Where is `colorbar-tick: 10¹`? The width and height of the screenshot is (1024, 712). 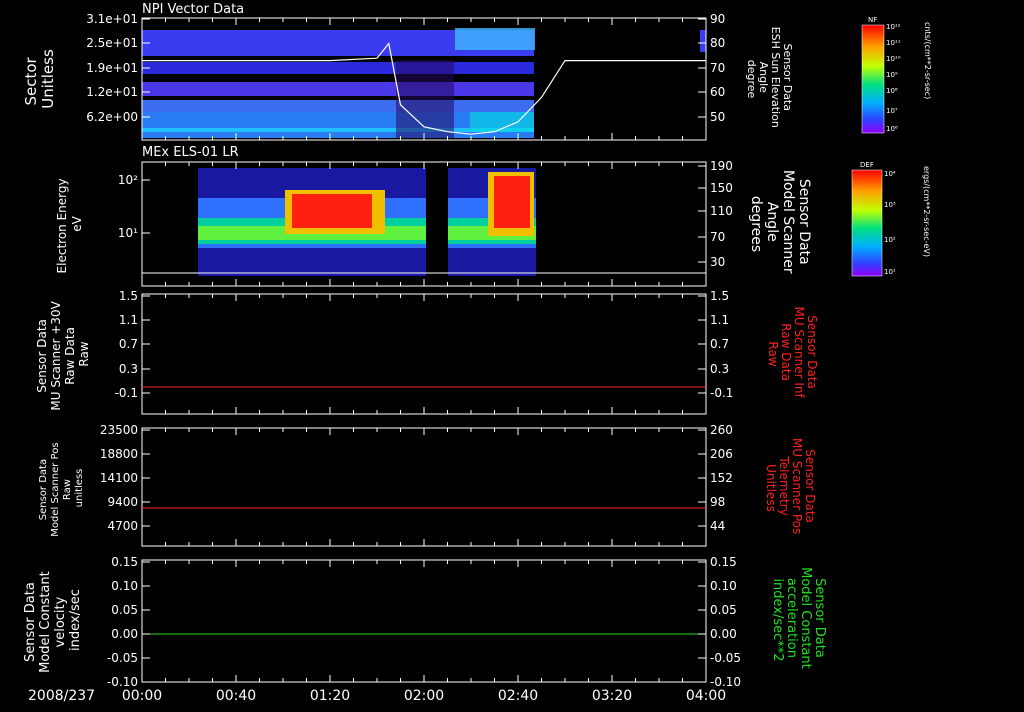
colorbar-tick: 10¹ is located at coordinates (890, 272).